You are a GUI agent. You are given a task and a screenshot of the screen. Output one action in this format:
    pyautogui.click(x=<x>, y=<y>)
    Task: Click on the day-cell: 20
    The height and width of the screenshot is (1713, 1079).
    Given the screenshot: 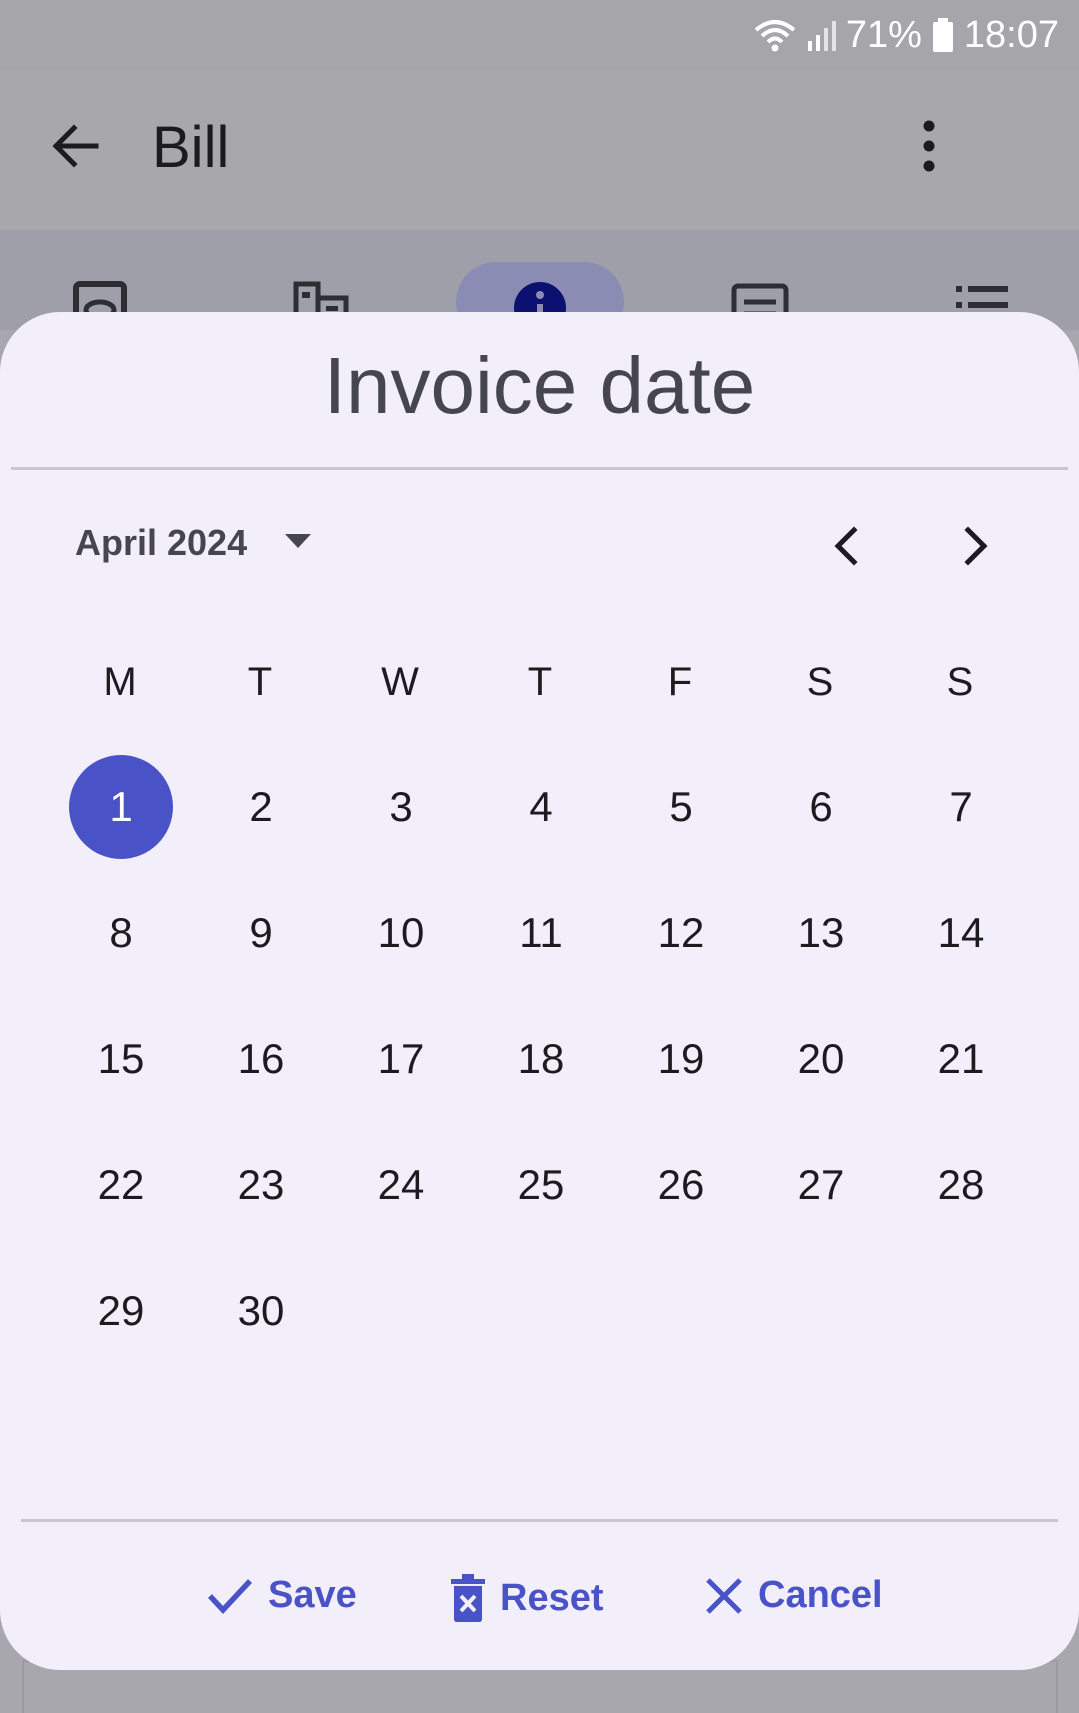 What is the action you would take?
    pyautogui.click(x=821, y=1059)
    